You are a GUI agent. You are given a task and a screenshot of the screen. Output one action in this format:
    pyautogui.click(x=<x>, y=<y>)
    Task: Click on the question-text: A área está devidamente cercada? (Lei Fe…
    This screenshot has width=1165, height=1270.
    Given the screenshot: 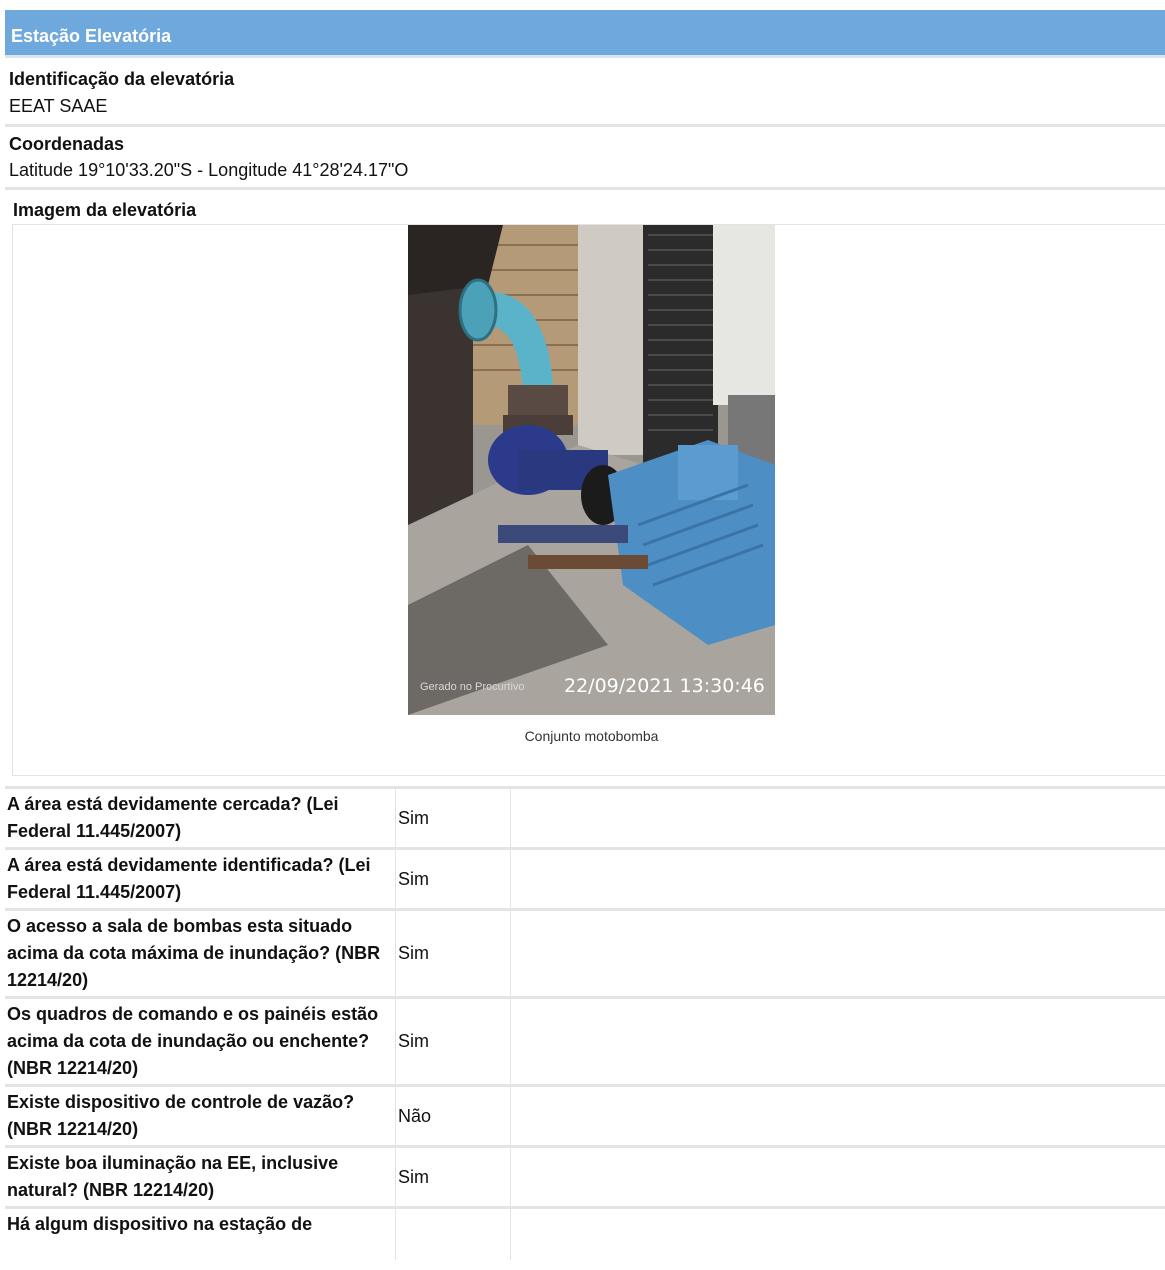 What is the action you would take?
    pyautogui.click(x=200, y=817)
    